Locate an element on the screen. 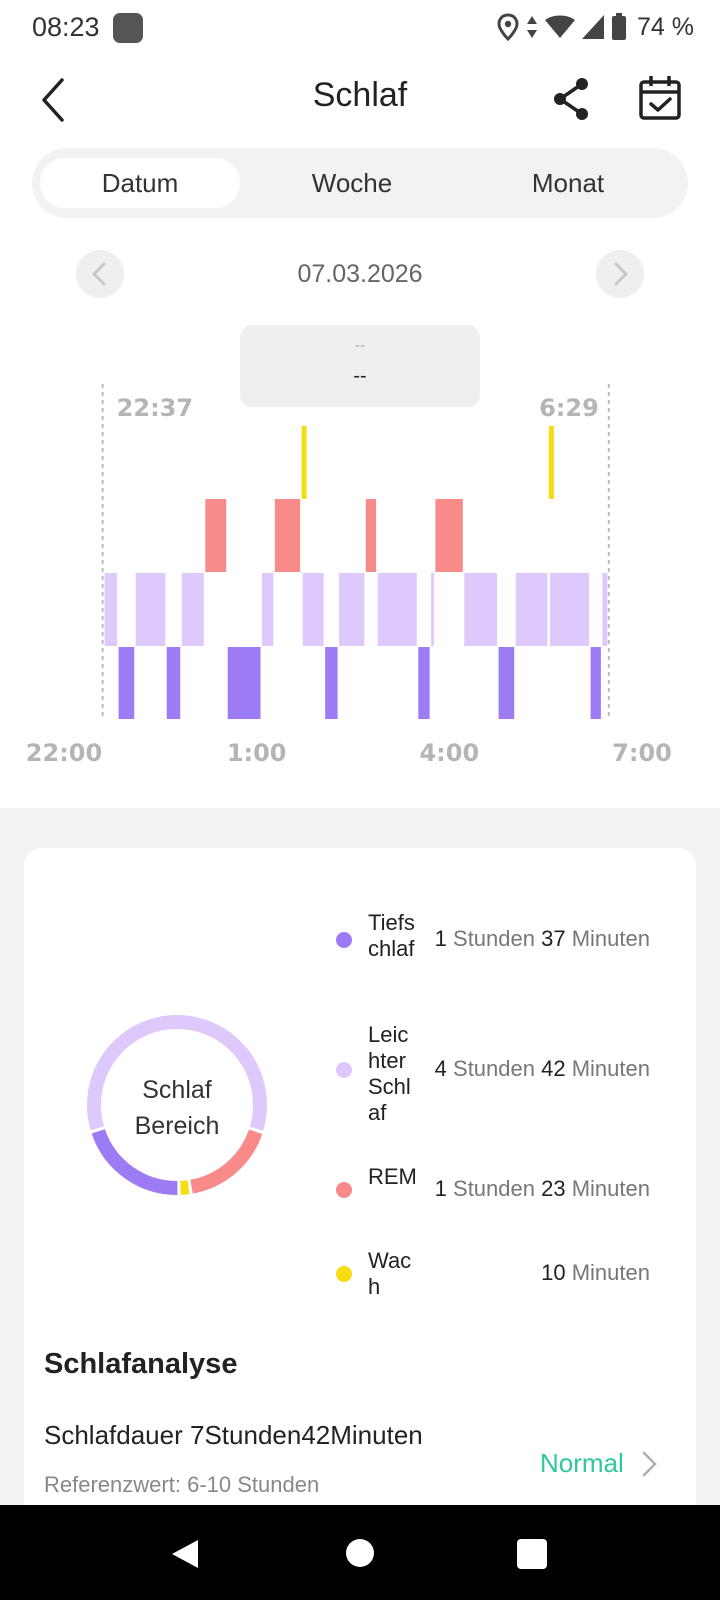 Image resolution: width=720 pixels, height=1600 pixels. period-tabs: Datum Woche Monat is located at coordinates (360, 183).